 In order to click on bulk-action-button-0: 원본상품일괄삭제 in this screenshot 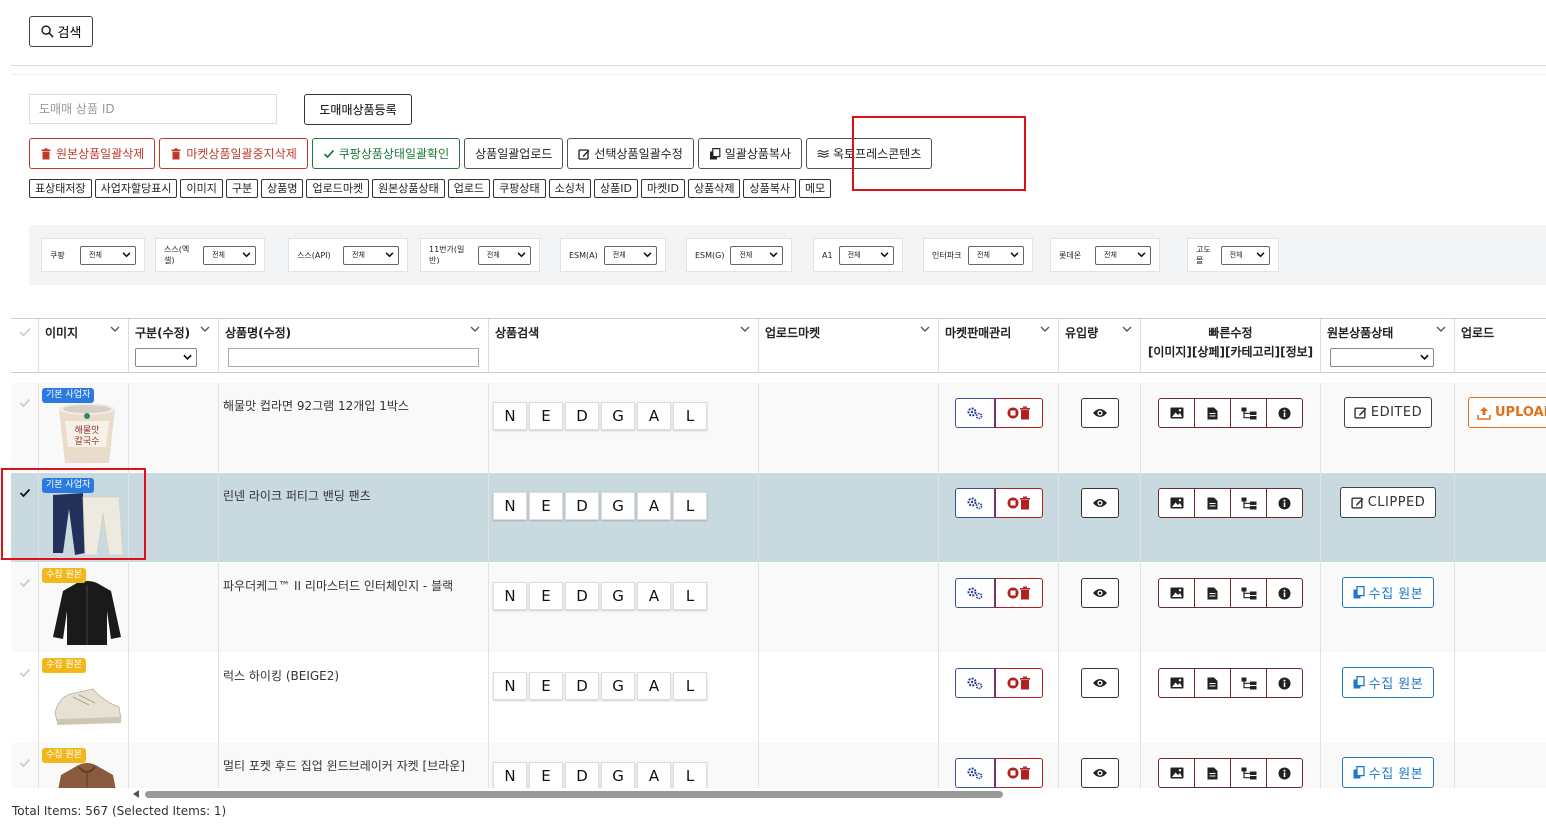, I will do `click(92, 153)`.